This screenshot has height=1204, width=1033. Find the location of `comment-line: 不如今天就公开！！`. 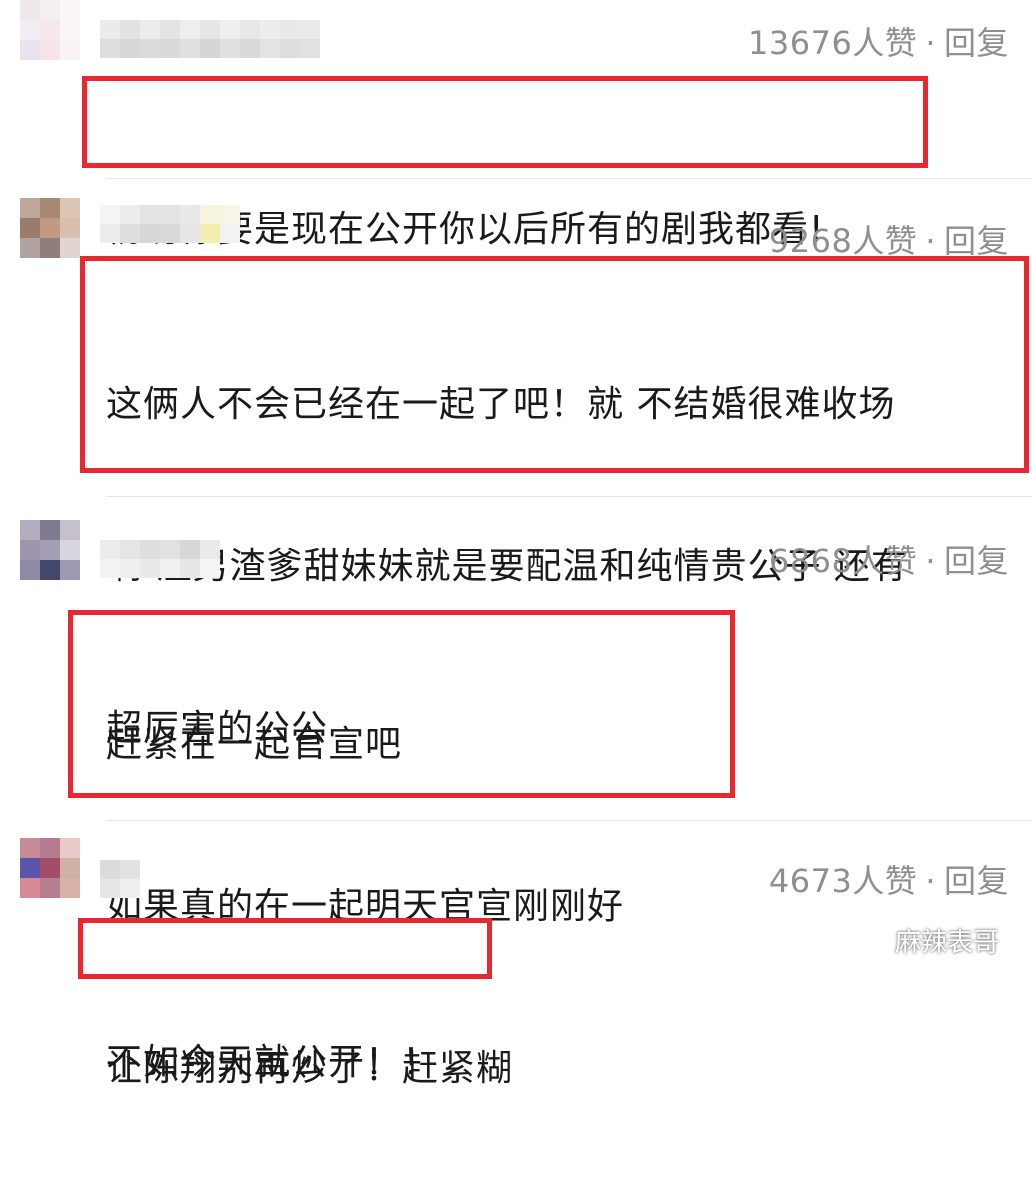

comment-line: 不如今天就公开！！ is located at coordinates (273, 1062).